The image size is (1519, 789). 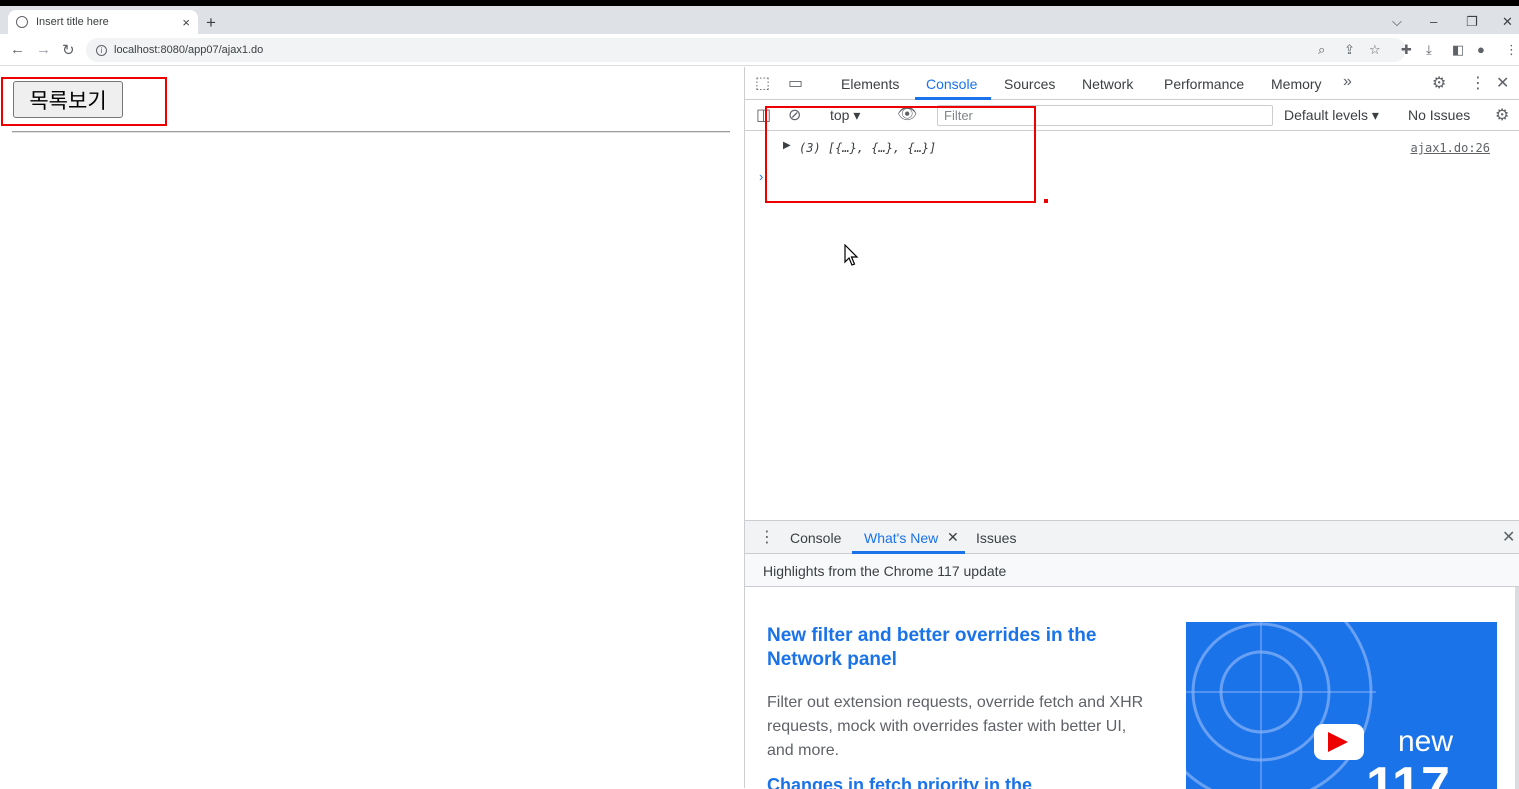 I want to click on window-close-icon: ✕, so click(x=1507, y=22).